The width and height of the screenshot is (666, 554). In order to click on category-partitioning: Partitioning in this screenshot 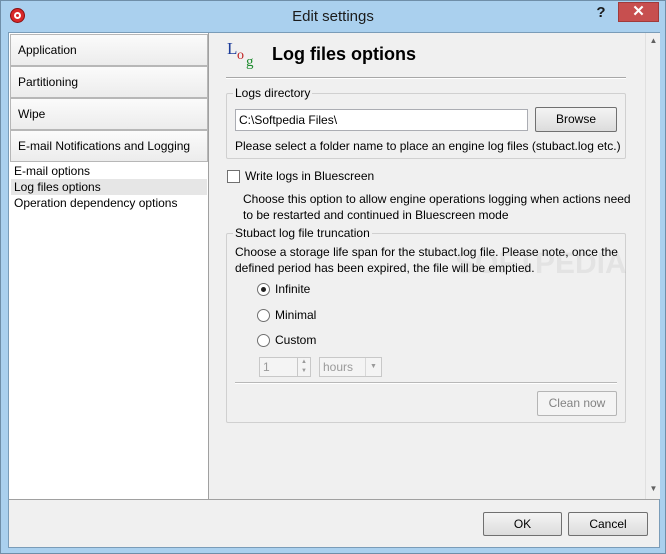, I will do `click(109, 82)`.